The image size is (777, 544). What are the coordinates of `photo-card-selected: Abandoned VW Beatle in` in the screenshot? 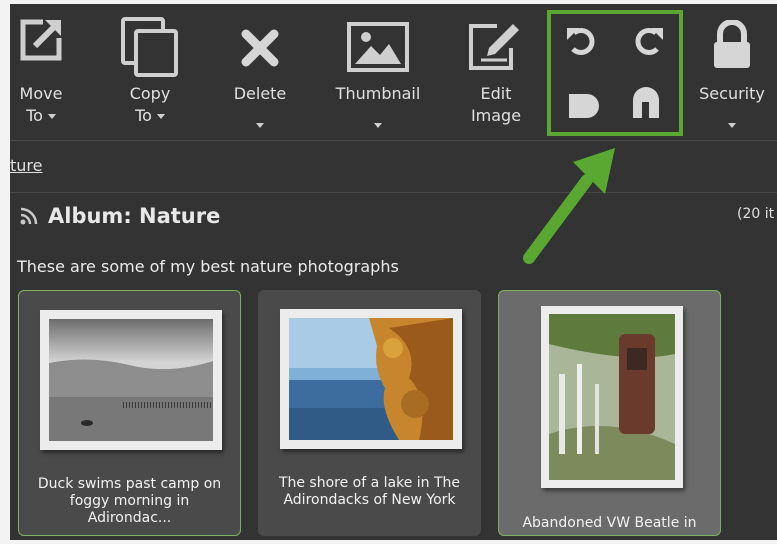 It's located at (609, 413).